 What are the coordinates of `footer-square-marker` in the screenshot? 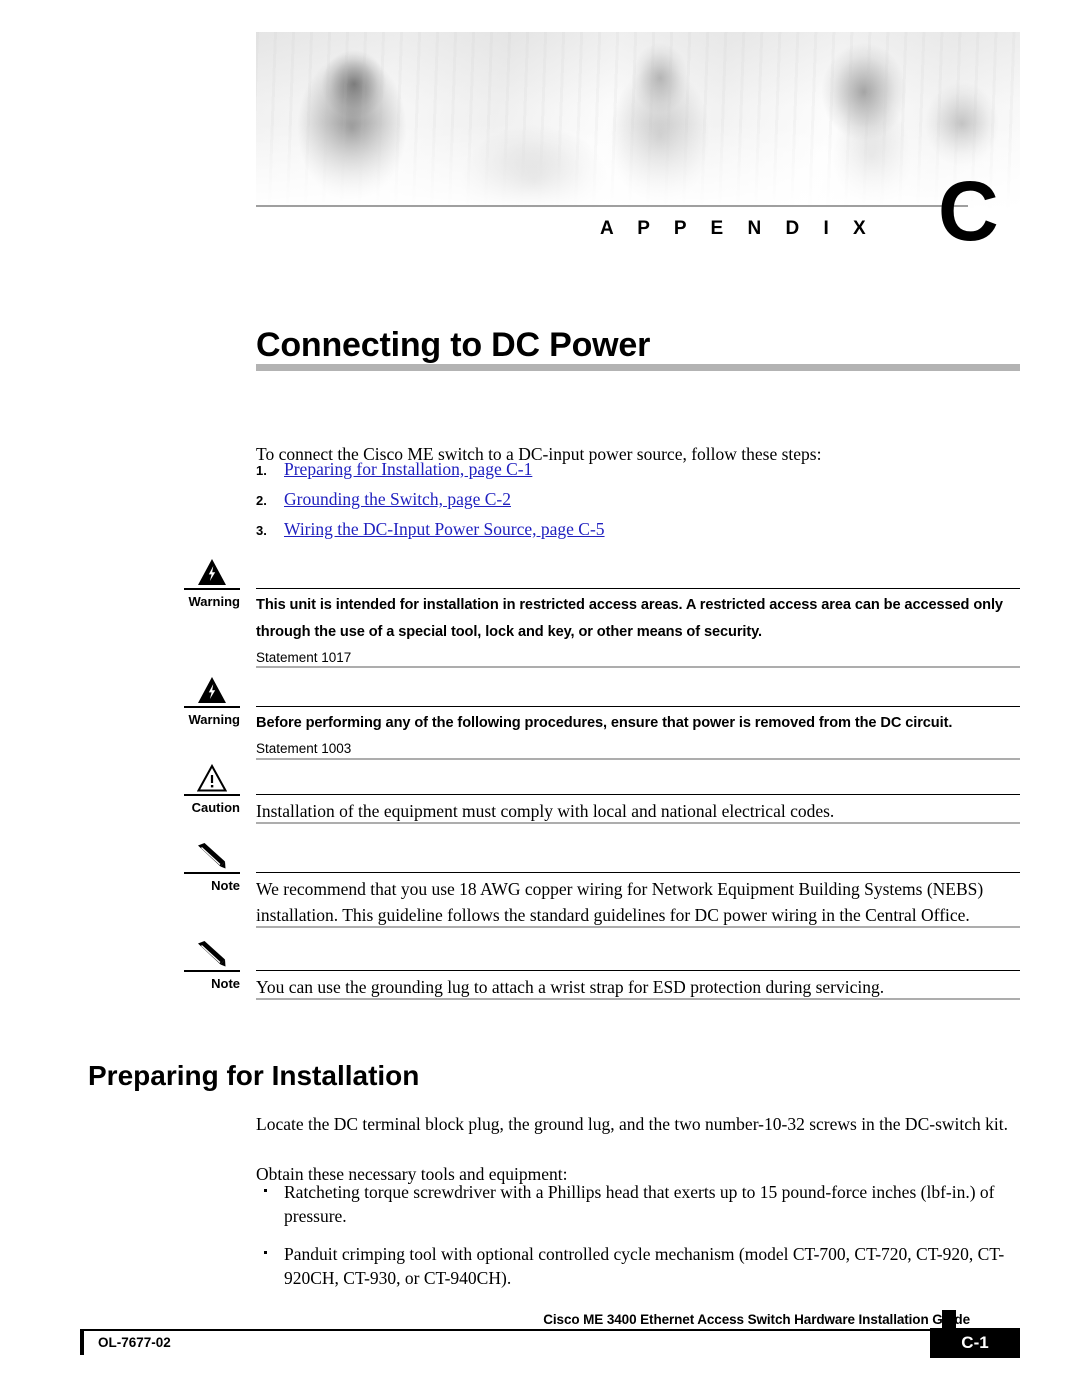 It's located at (949, 1319).